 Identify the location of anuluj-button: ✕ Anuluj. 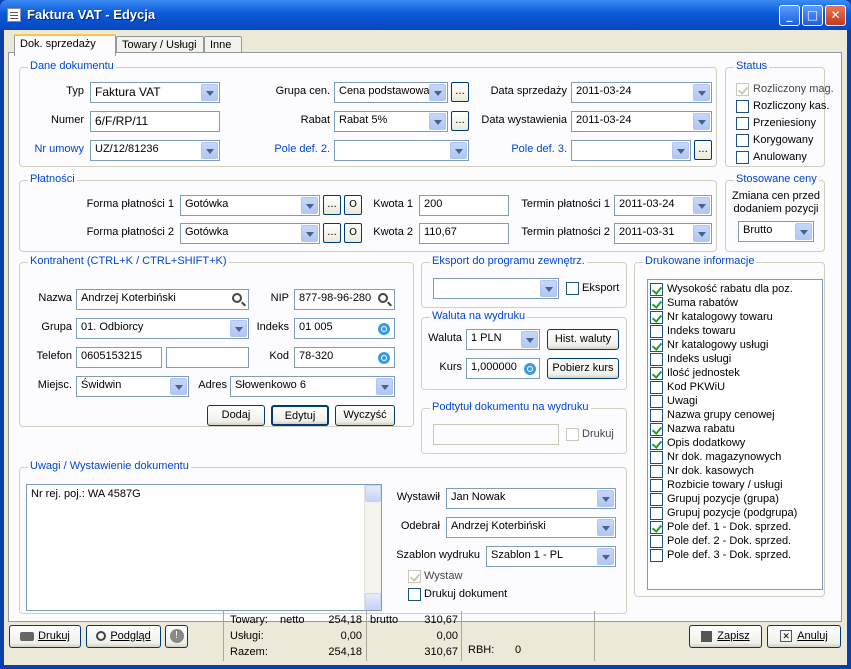
(804, 636).